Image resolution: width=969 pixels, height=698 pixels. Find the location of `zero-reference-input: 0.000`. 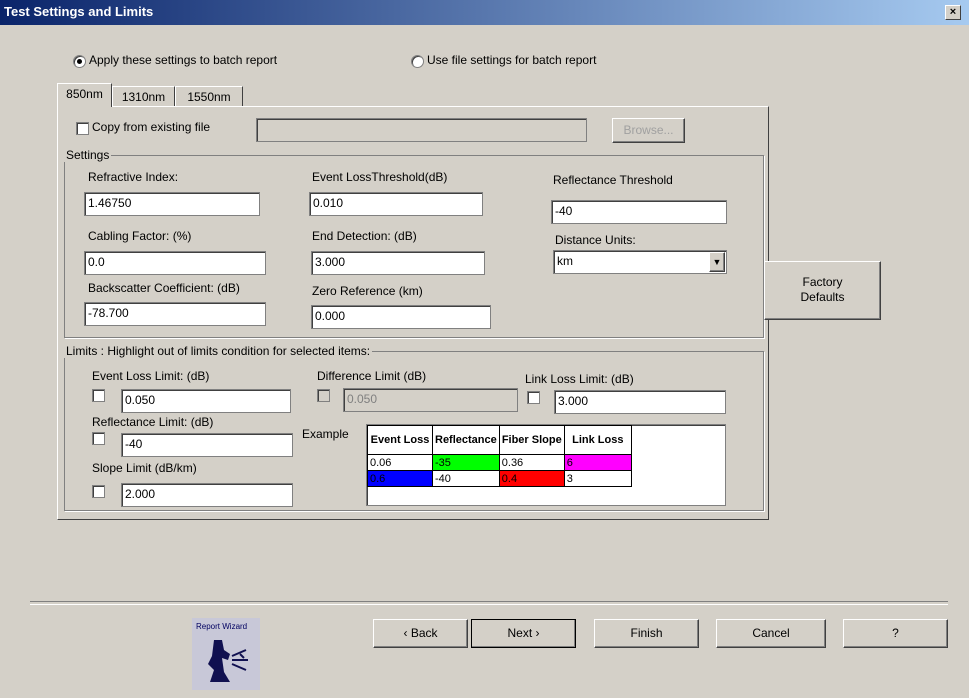

zero-reference-input: 0.000 is located at coordinates (401, 317).